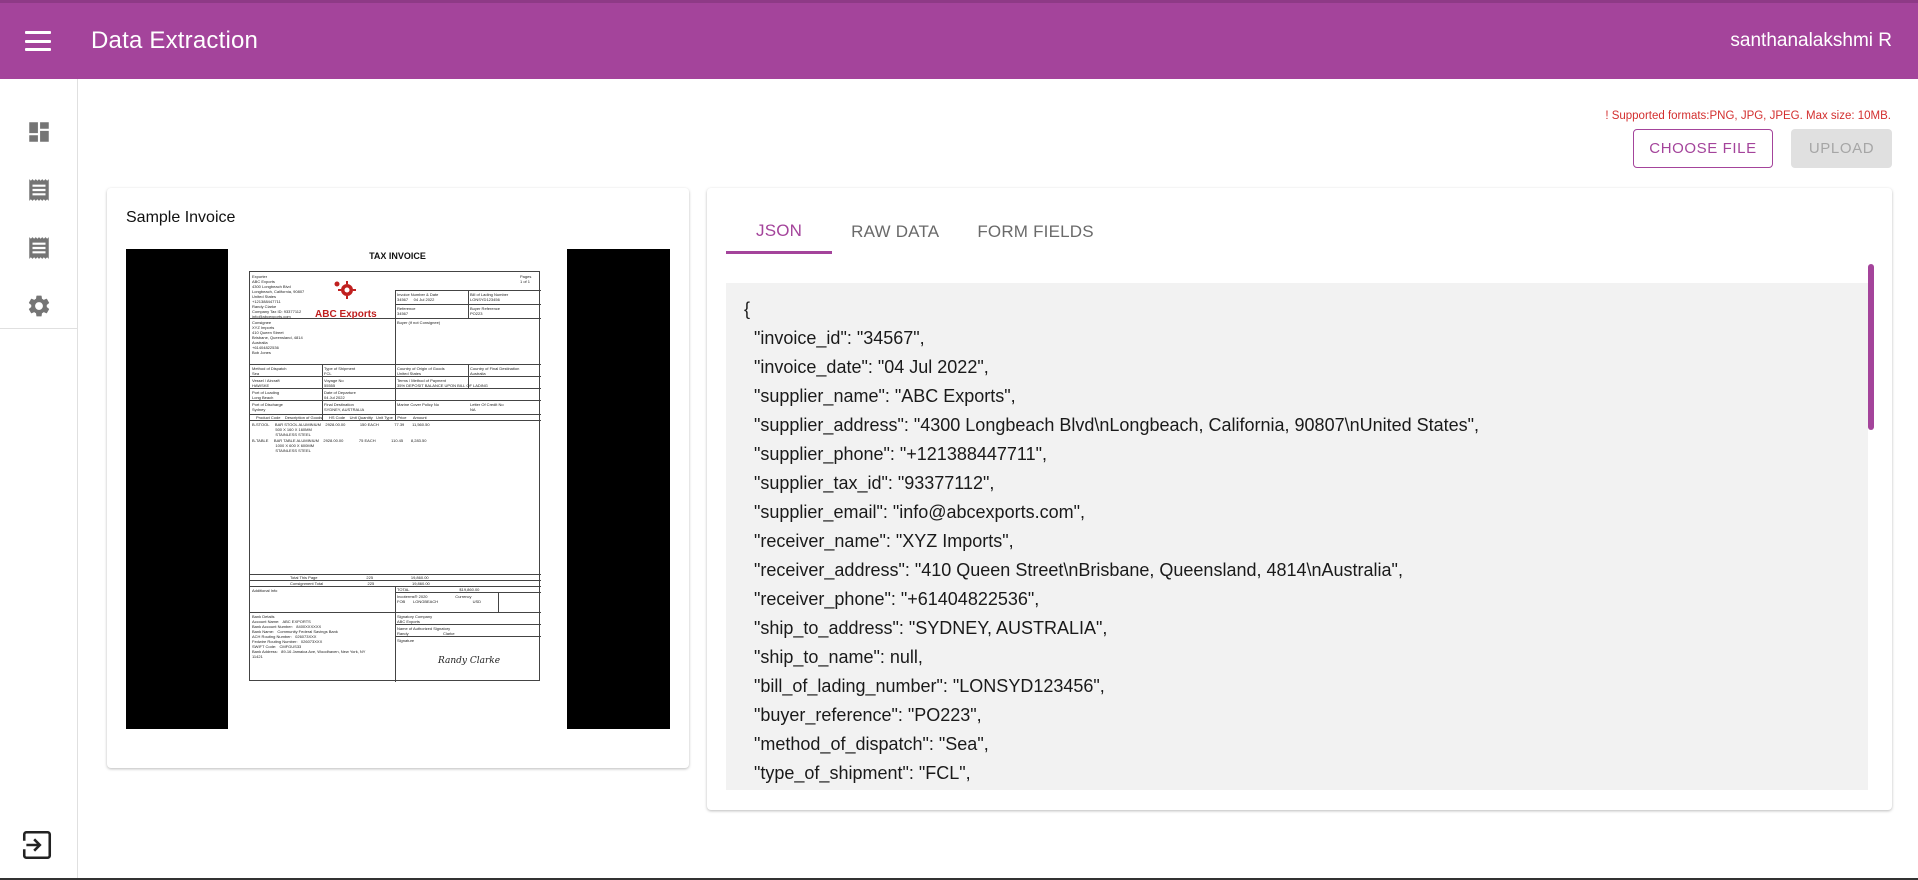 The image size is (1918, 880). What do you see at coordinates (397, 256) in the screenshot?
I see `invoice-heading: TAX INVOICE` at bounding box center [397, 256].